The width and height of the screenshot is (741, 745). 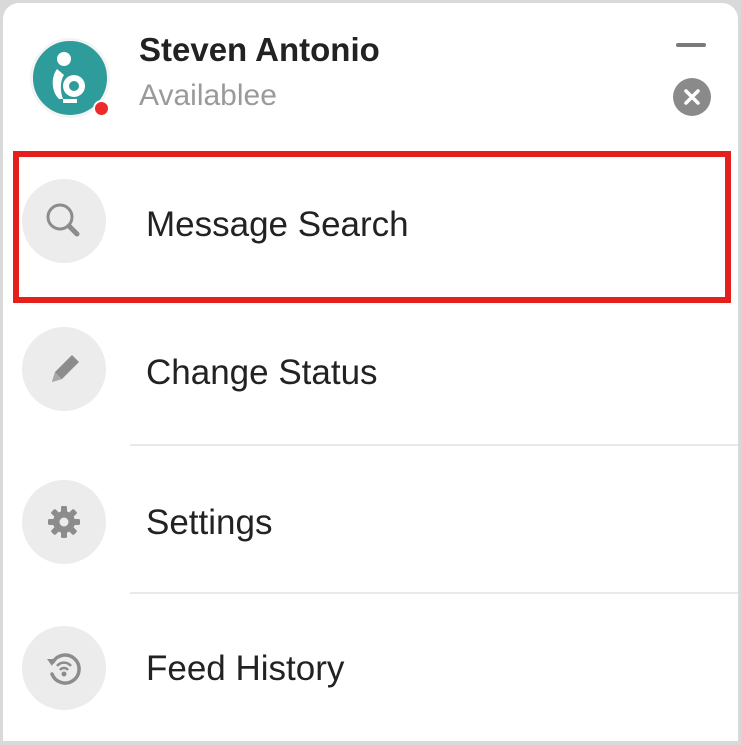 I want to click on search-icon, so click(x=63, y=220).